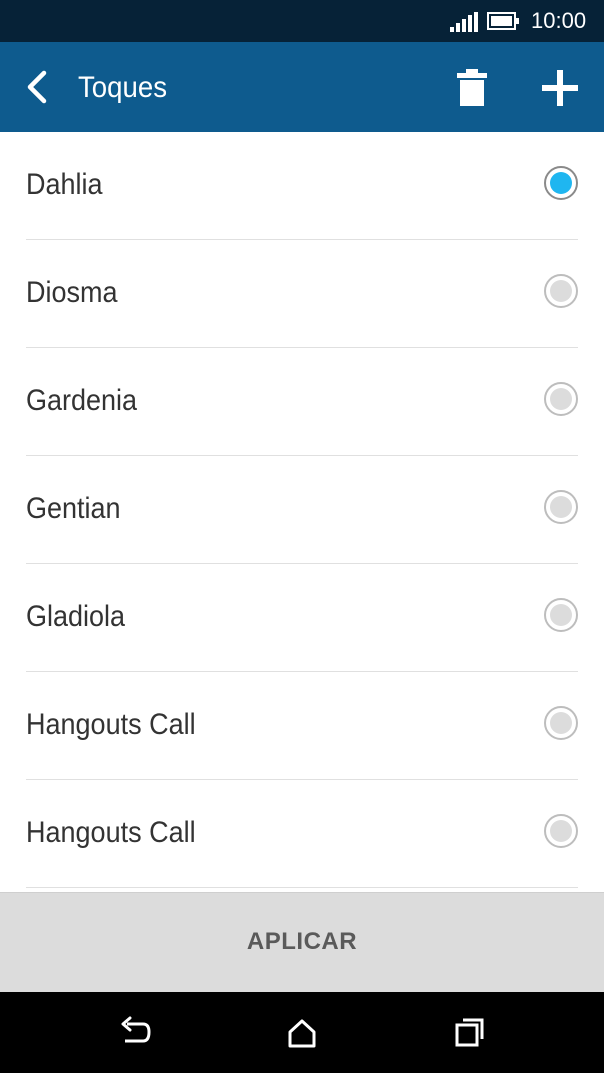 The height and width of the screenshot is (1073, 604). What do you see at coordinates (560, 88) in the screenshot?
I see `plus-icon` at bounding box center [560, 88].